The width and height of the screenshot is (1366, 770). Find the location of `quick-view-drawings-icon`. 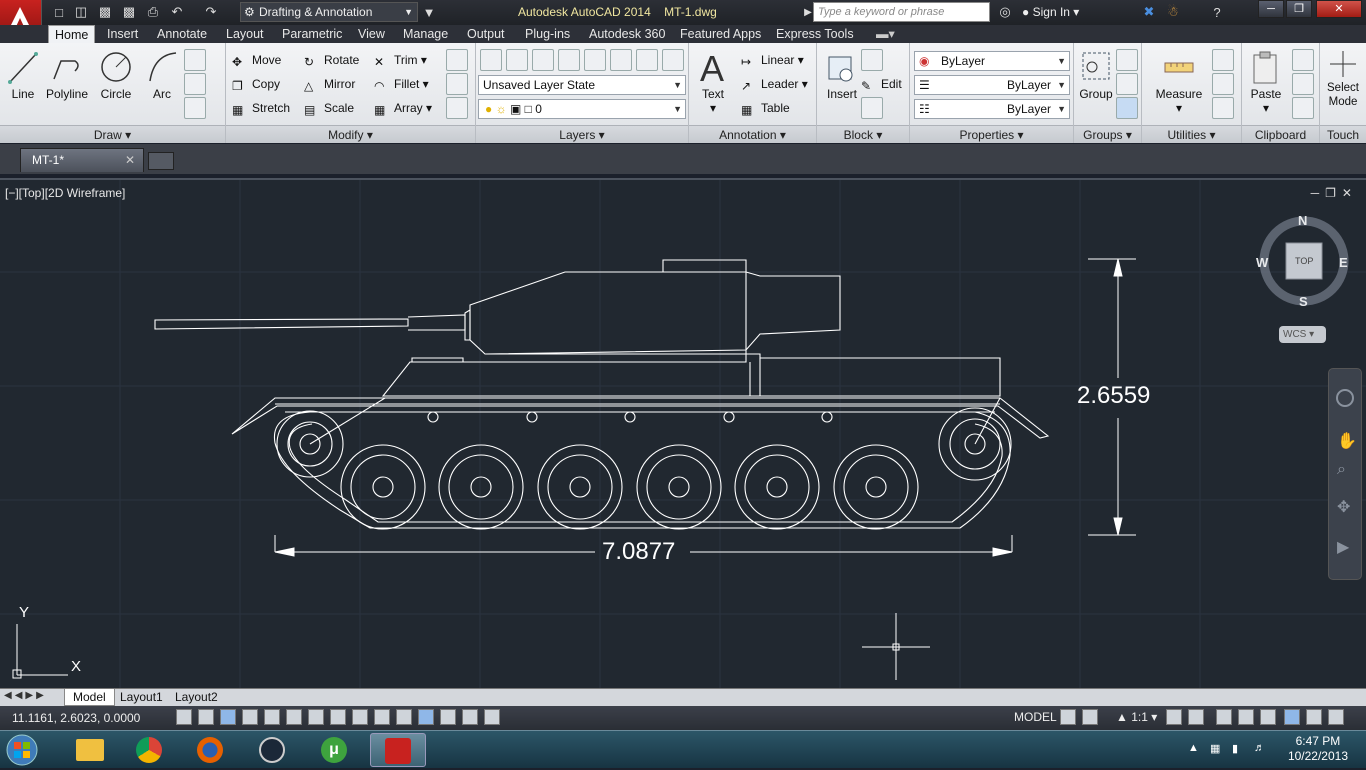

quick-view-drawings-icon is located at coordinates (1090, 717).